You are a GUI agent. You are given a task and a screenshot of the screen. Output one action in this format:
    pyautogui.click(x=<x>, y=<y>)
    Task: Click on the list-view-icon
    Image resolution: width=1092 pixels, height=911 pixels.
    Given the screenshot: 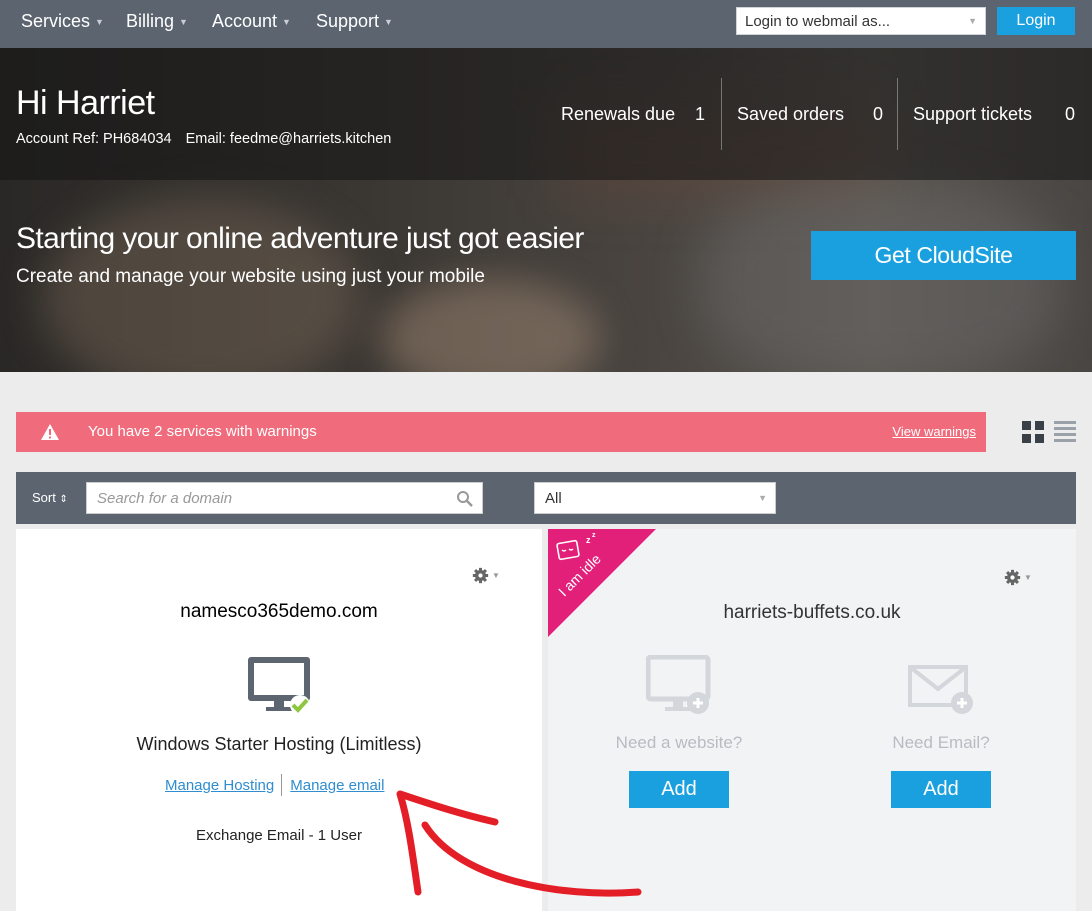 What is the action you would take?
    pyautogui.click(x=1065, y=432)
    